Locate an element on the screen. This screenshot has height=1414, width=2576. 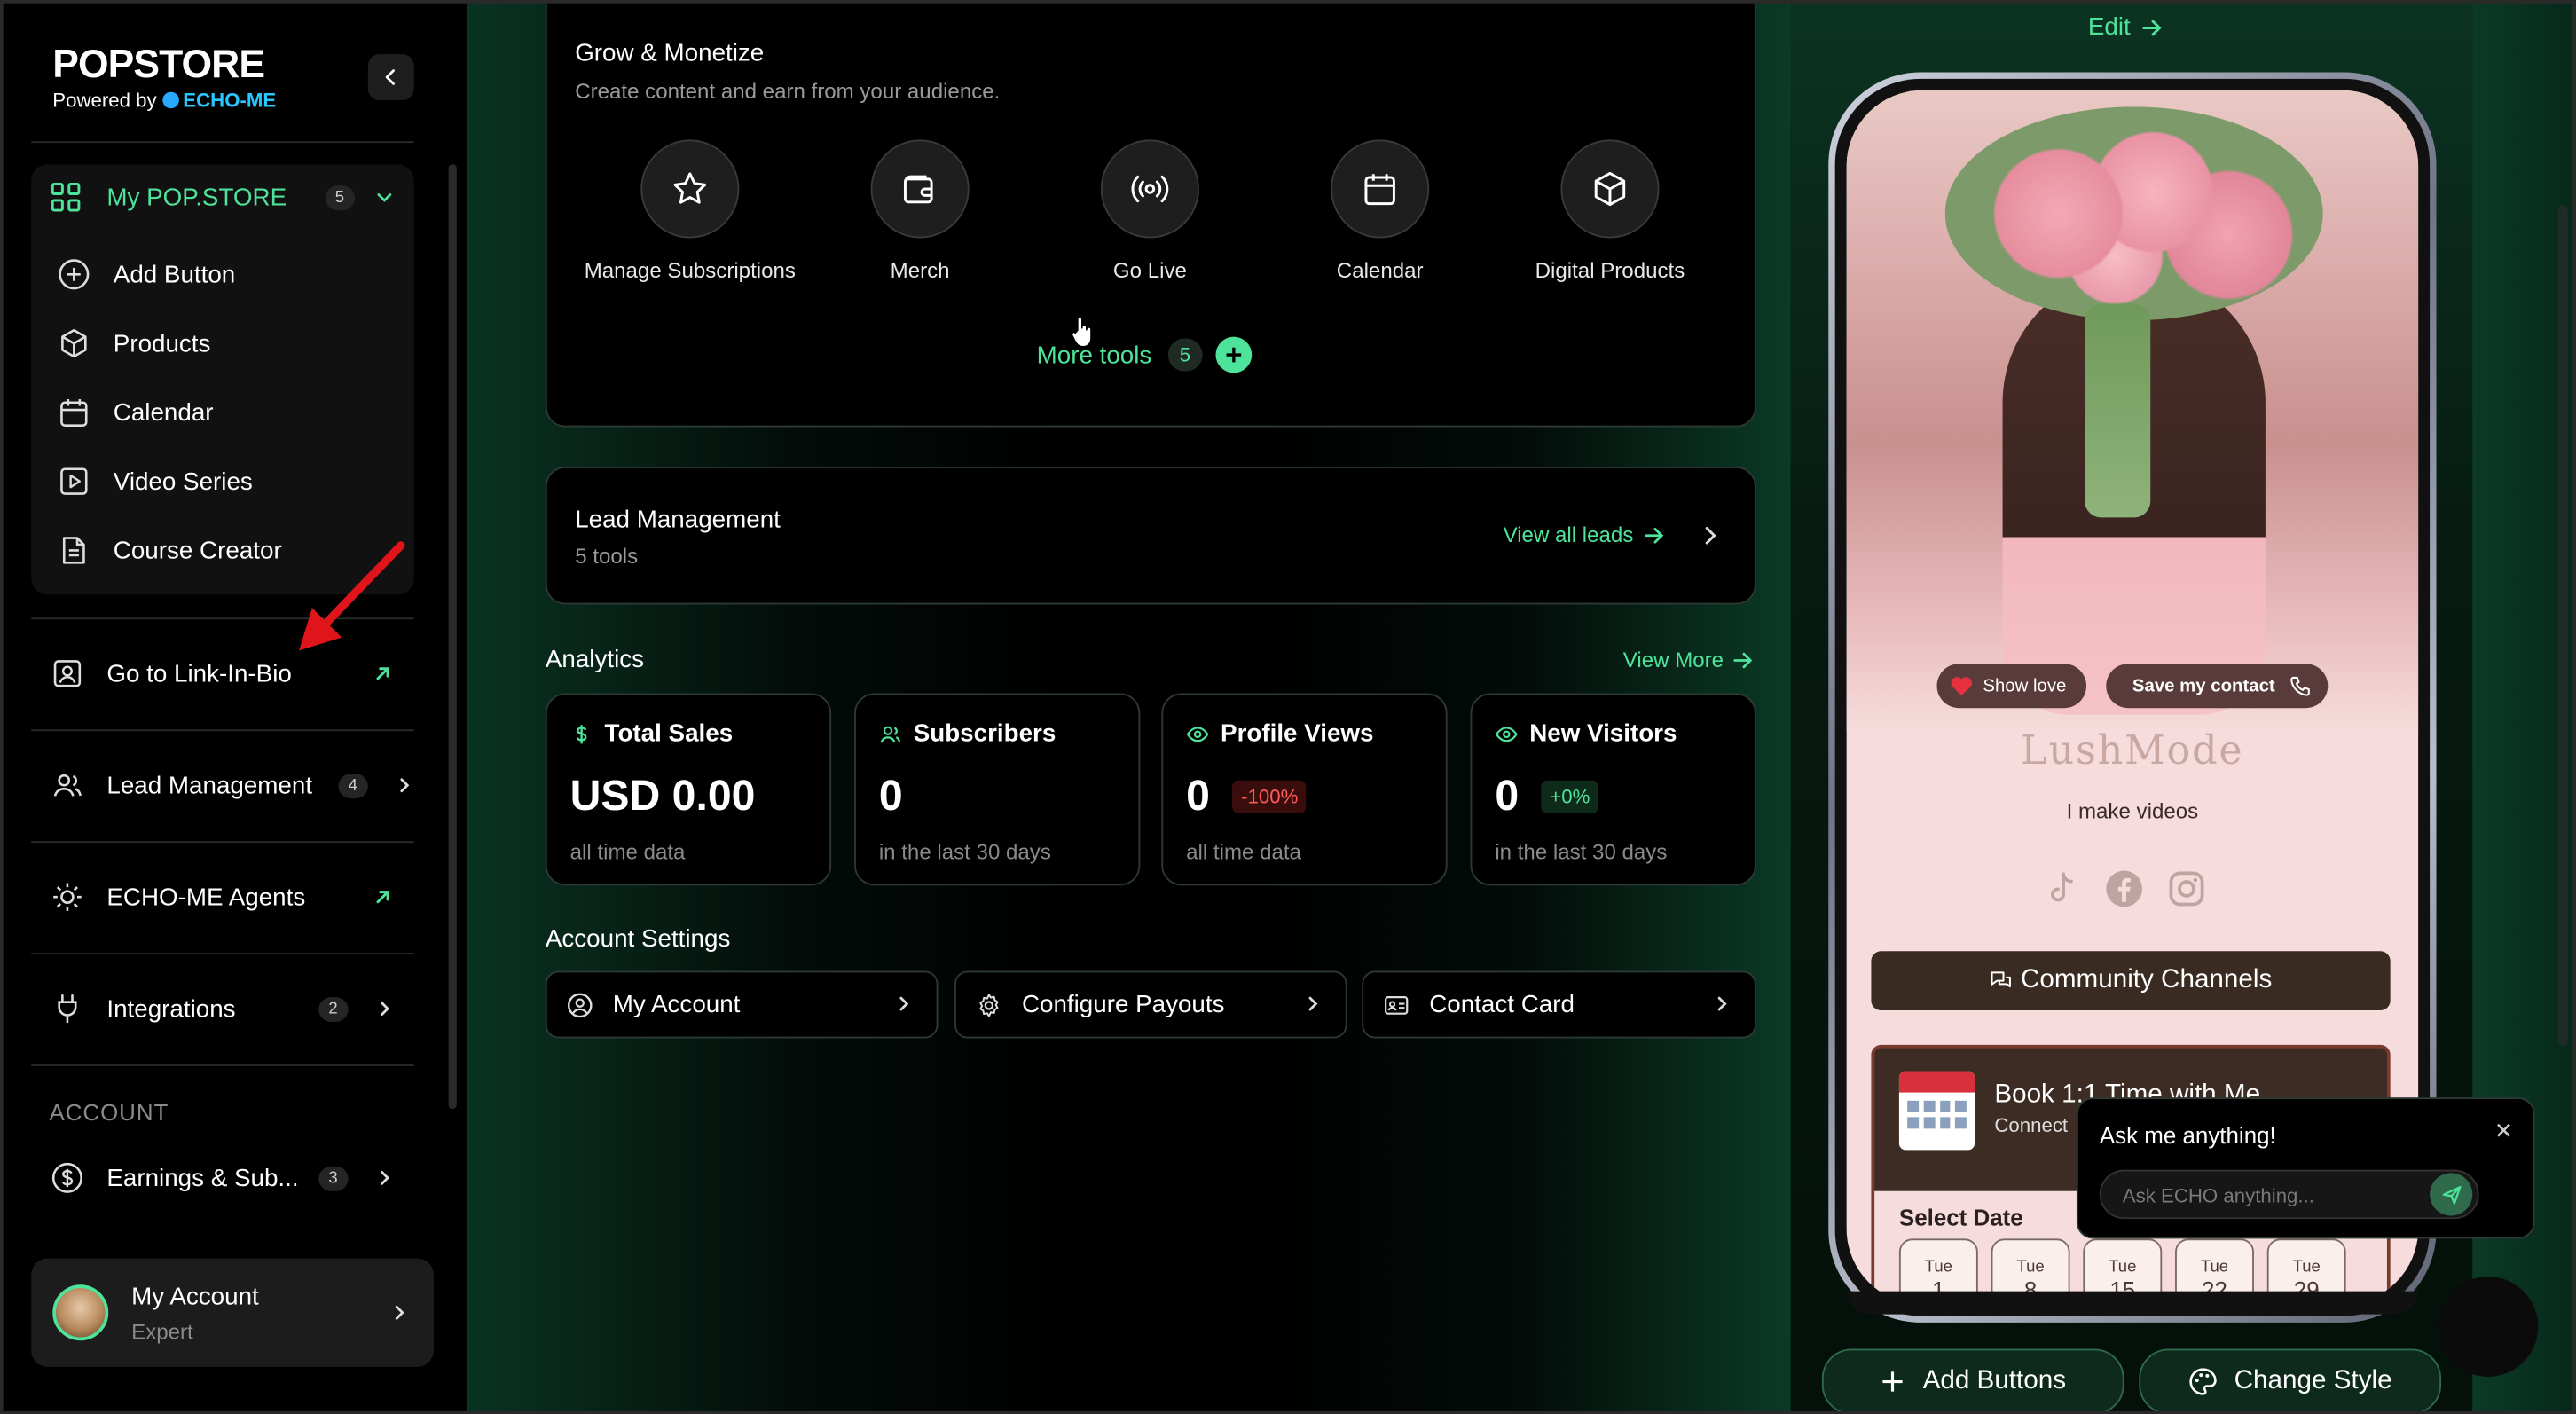
sidebar-item-label: Video Series is located at coordinates (183, 481).